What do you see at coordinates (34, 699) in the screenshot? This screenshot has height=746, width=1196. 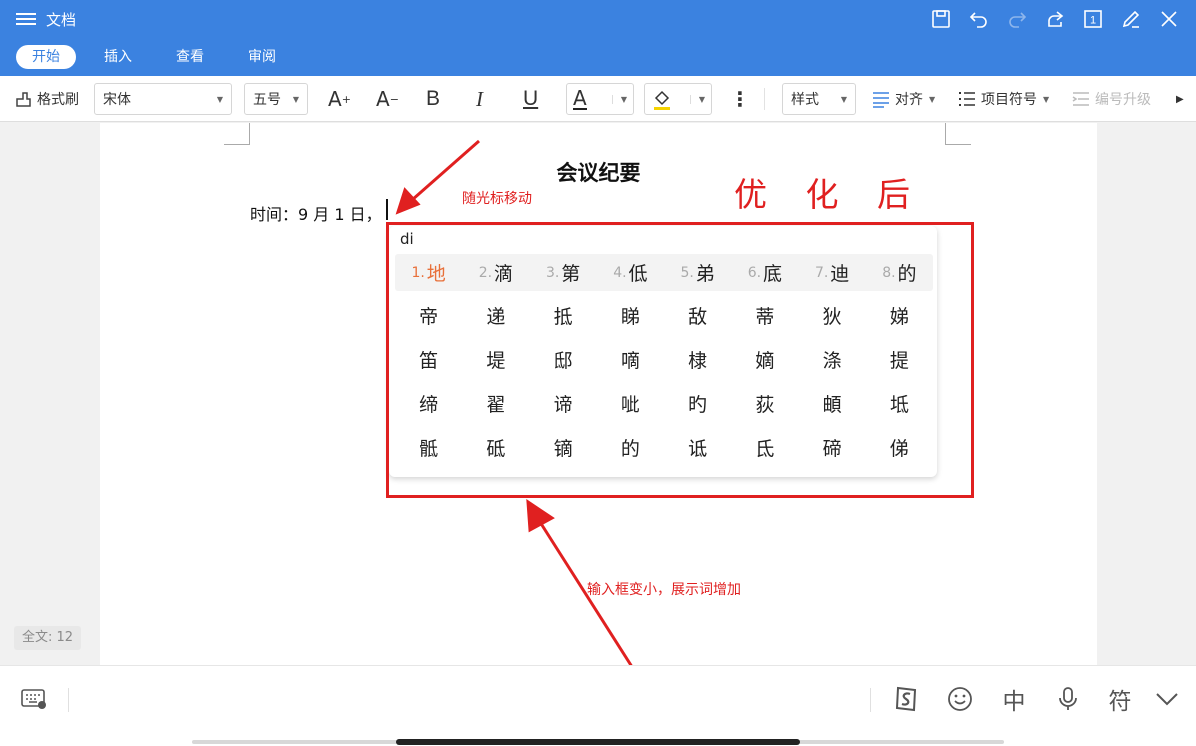 I see `keyboard-icon` at bounding box center [34, 699].